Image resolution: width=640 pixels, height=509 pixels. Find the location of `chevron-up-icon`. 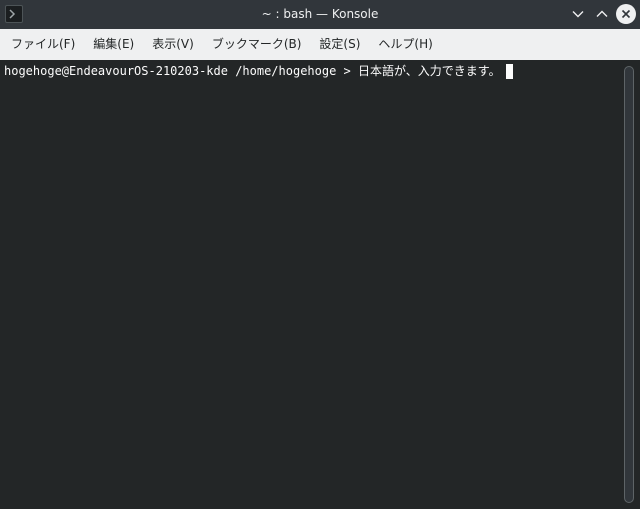

chevron-up-icon is located at coordinates (602, 13).